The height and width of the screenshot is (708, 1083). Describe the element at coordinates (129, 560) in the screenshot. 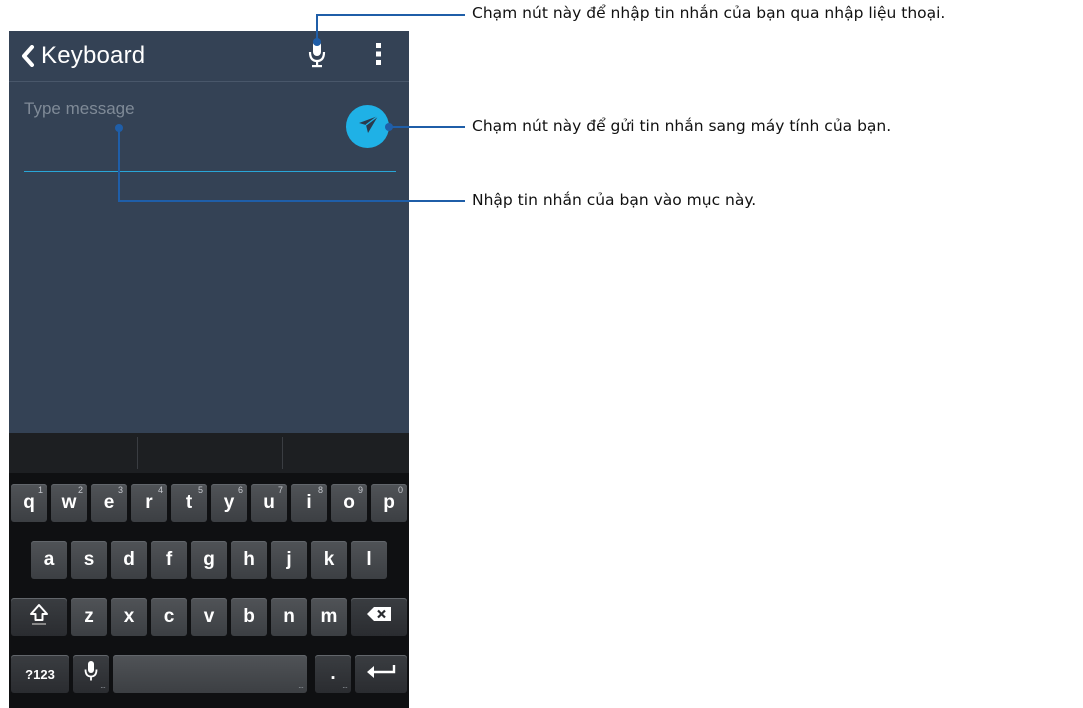

I see `key-d: d` at that location.